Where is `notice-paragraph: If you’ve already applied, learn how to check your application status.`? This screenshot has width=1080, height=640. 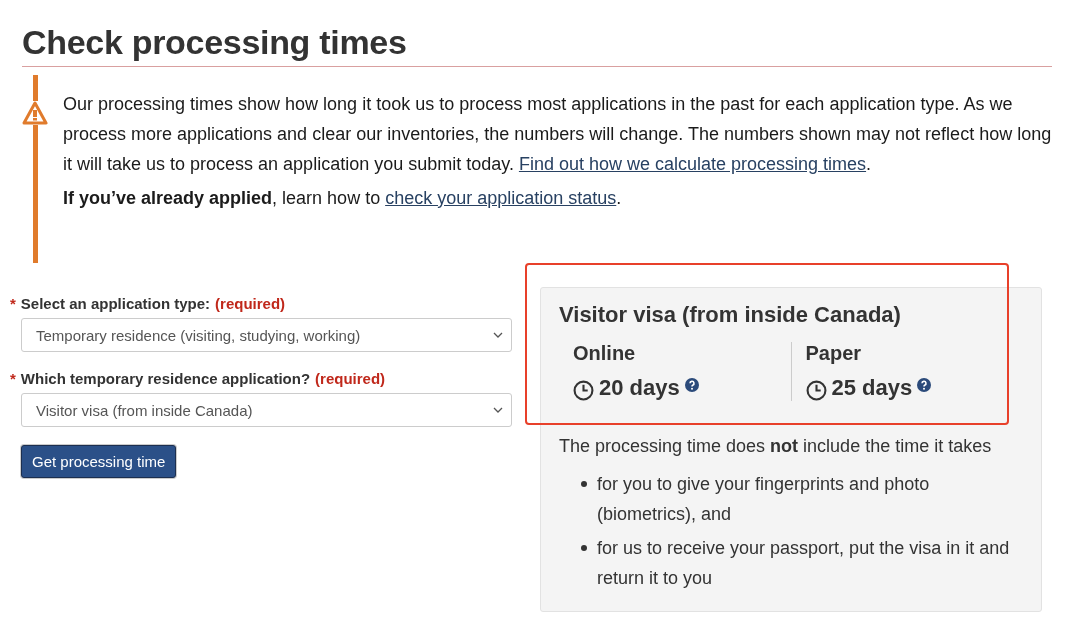 notice-paragraph: If you’ve already applied, learn how to check your application status. is located at coordinates (343, 198).